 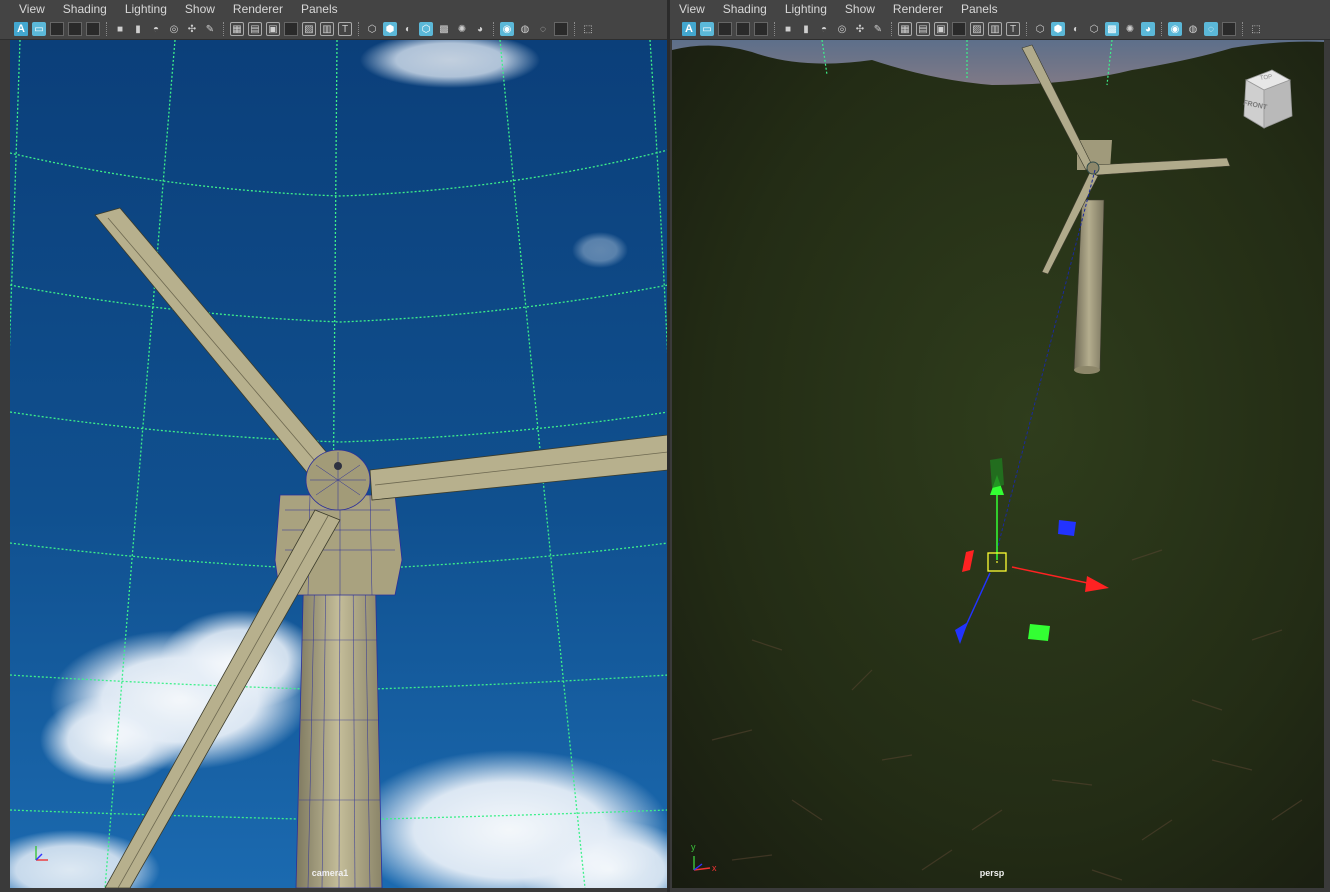 I want to click on view-cube: TOP FRONT, so click(x=1266, y=98).